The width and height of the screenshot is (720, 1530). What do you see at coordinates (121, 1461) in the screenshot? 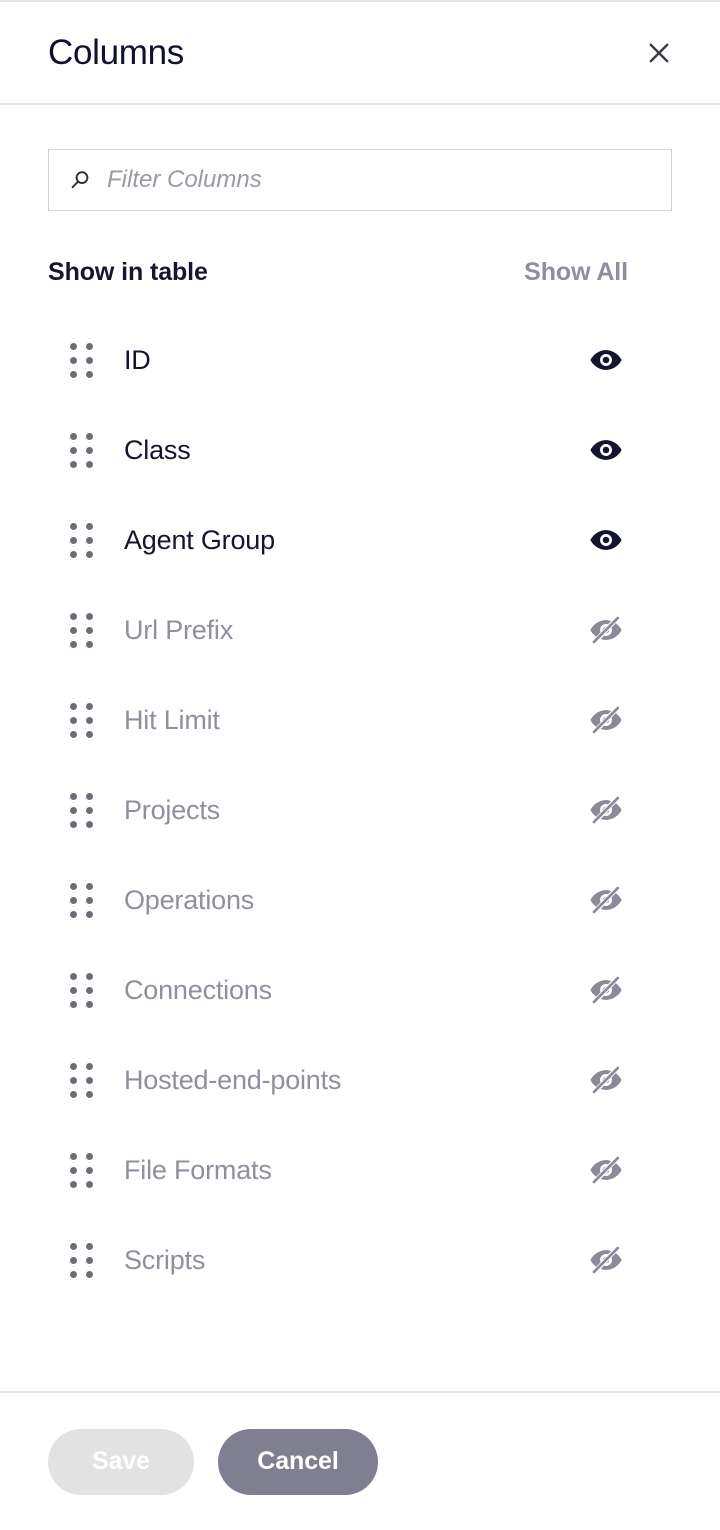
I see `save-button: Save` at bounding box center [121, 1461].